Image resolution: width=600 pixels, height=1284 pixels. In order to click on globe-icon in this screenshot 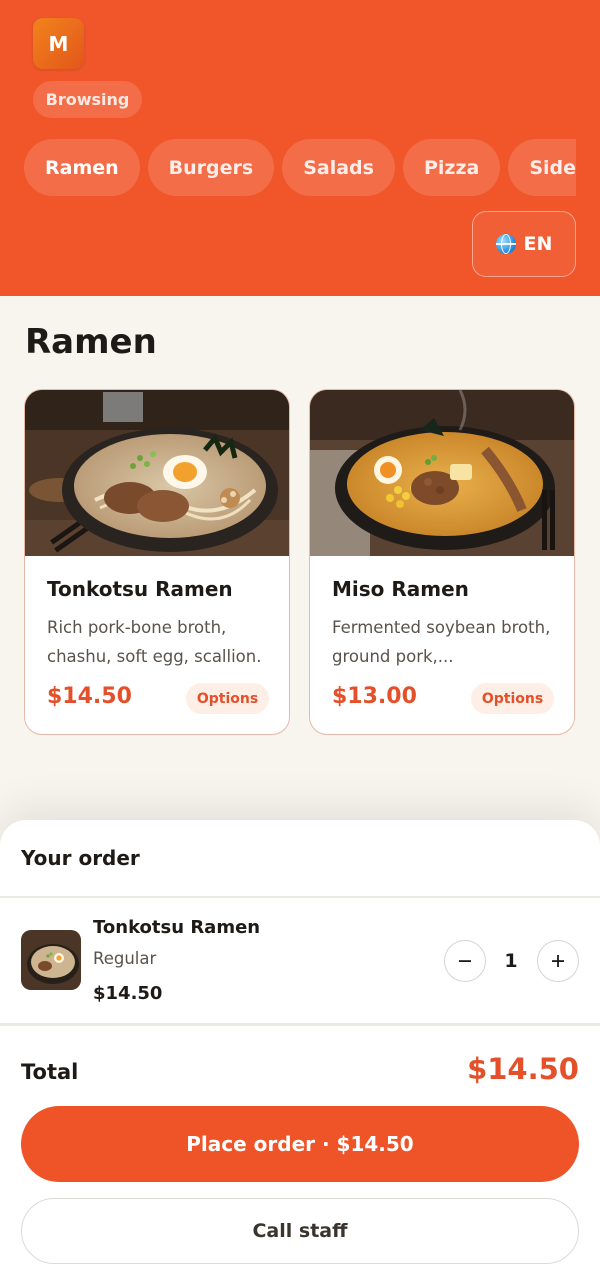, I will do `click(505, 244)`.